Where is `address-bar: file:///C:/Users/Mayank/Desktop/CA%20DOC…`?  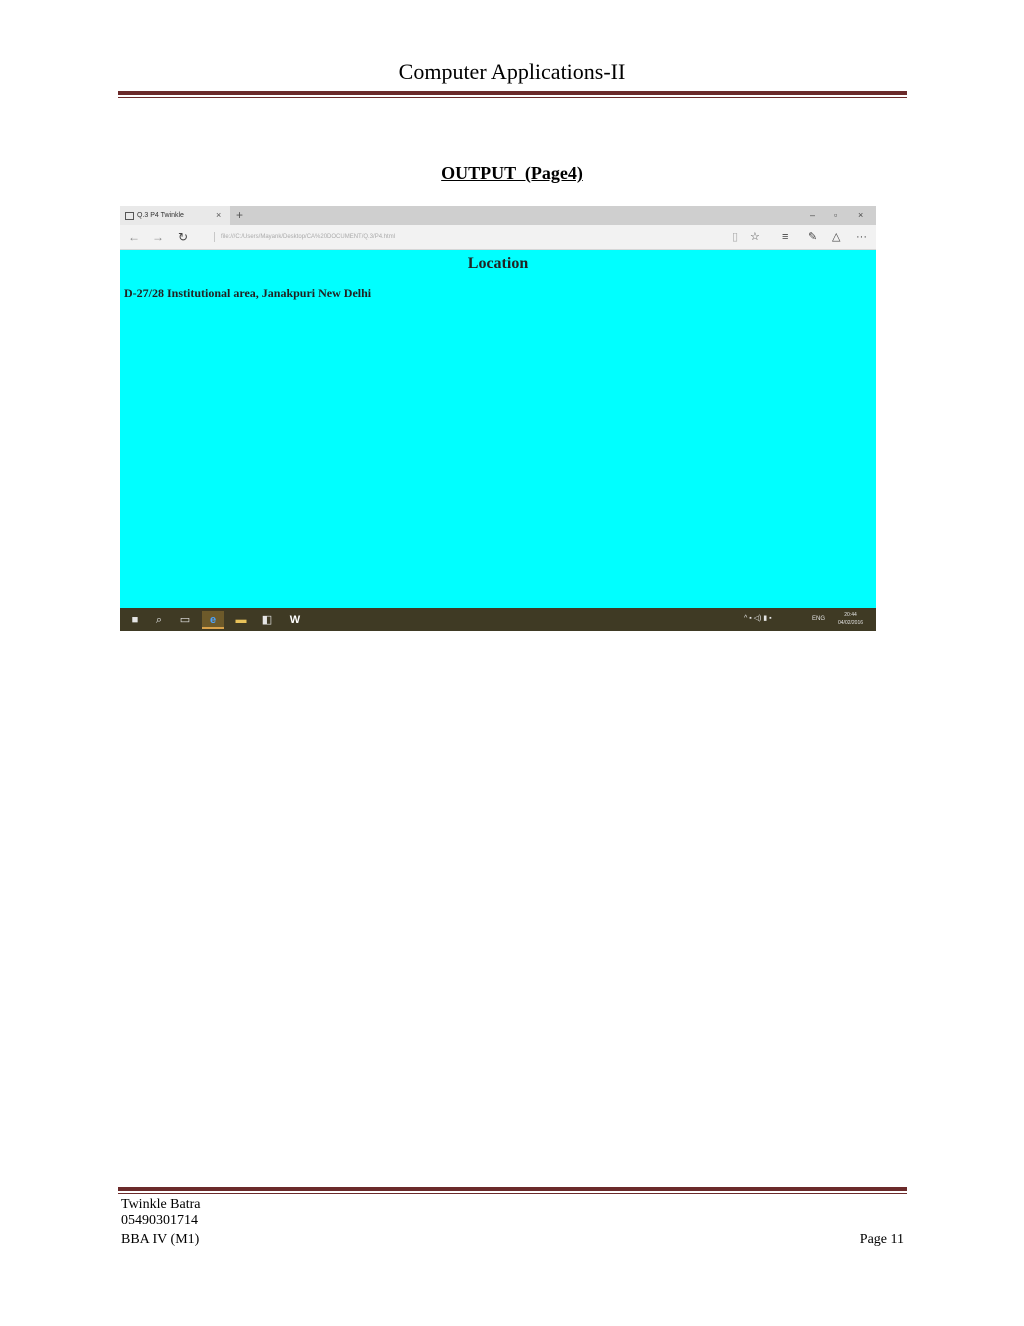 address-bar: file:///C:/Users/Mayank/Desktop/CA%20DOC… is located at coordinates (367, 237).